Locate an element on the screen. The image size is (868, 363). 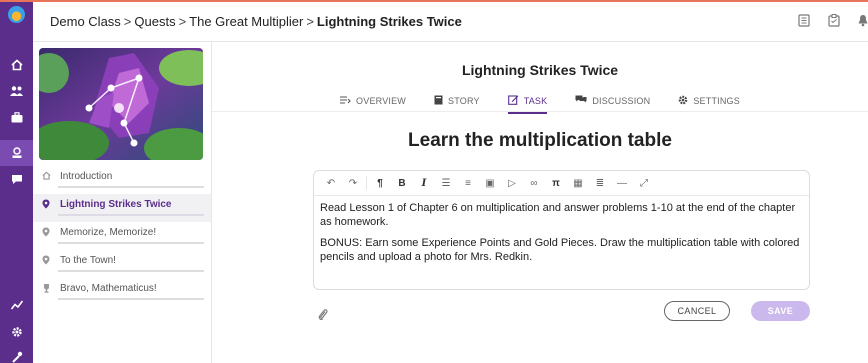
quest-item-lightning-strikes-twice: Lightning Strikes Twice is located at coordinates (122, 208).